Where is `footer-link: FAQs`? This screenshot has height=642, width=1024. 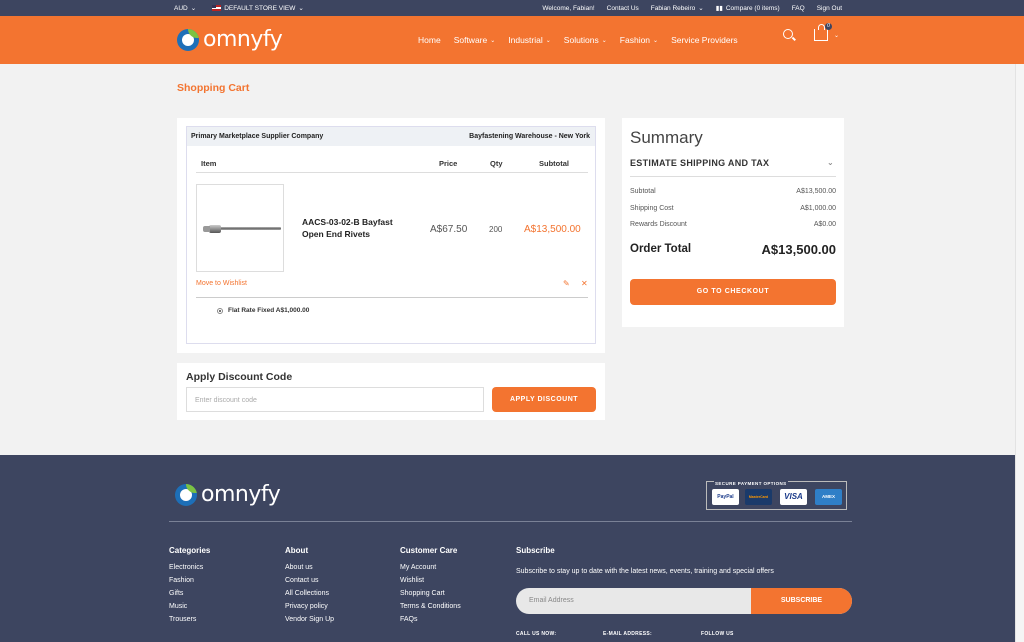
footer-link: FAQs is located at coordinates (430, 622).